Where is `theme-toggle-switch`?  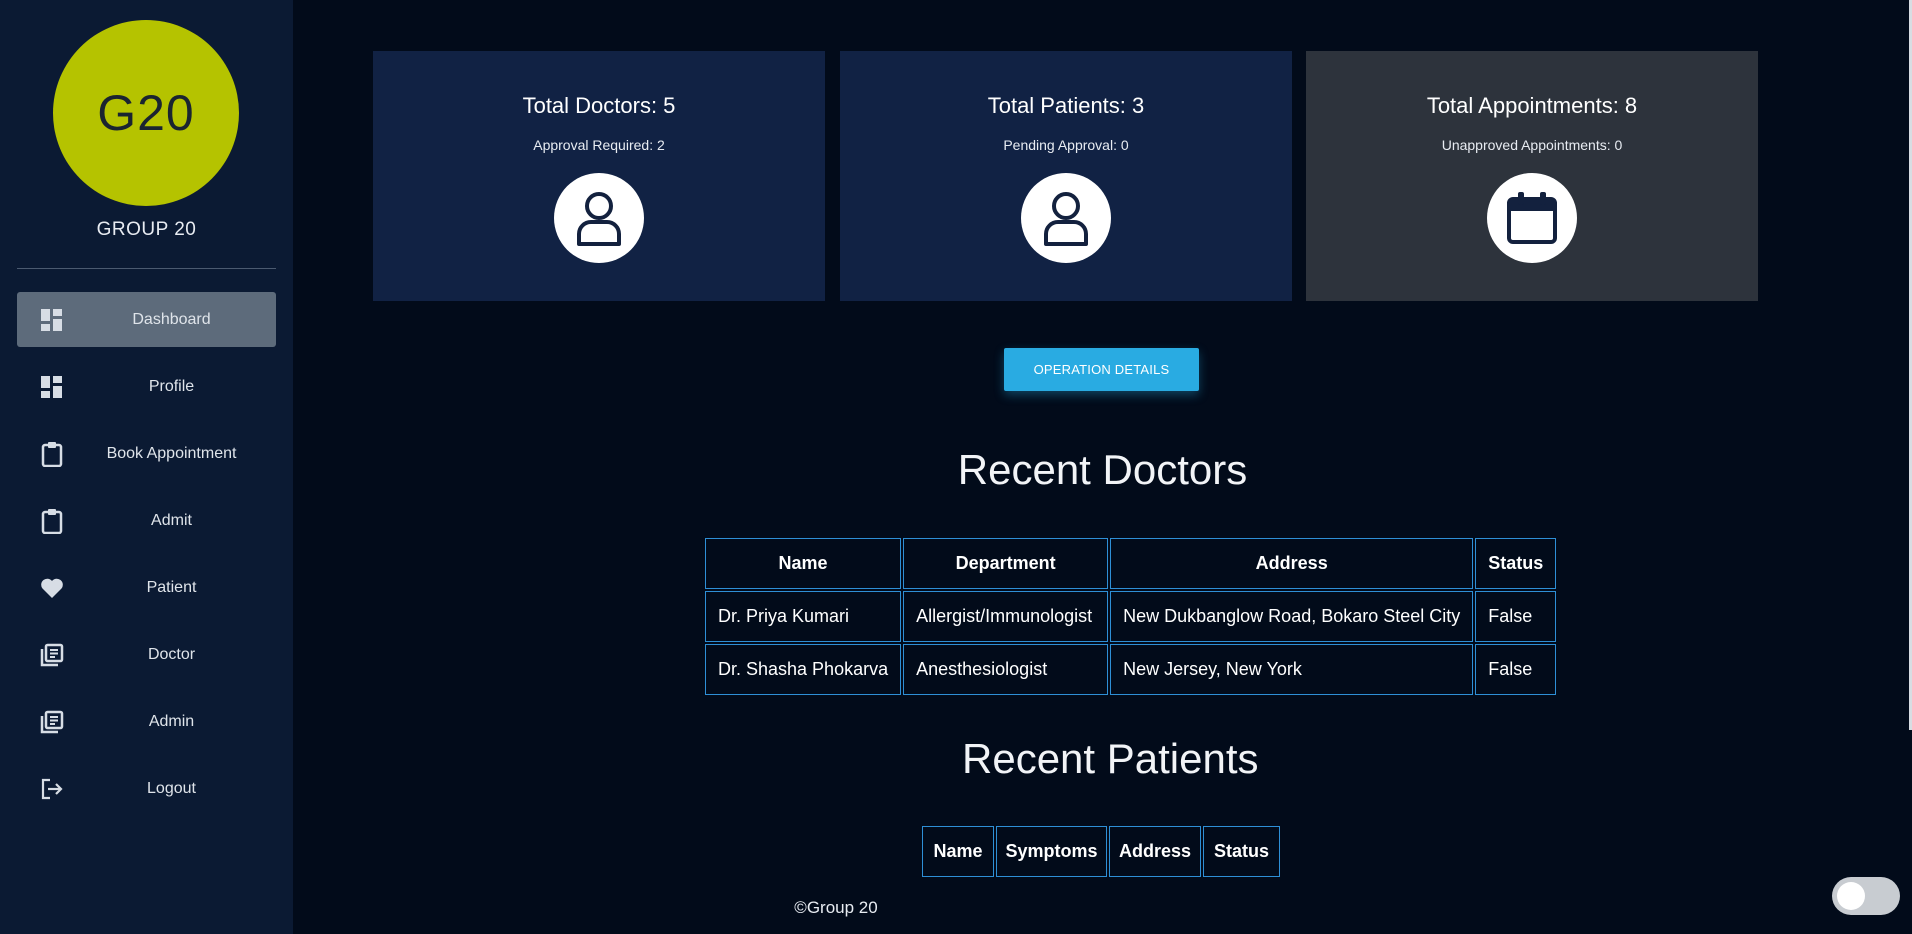
theme-toggle-switch is located at coordinates (1866, 896).